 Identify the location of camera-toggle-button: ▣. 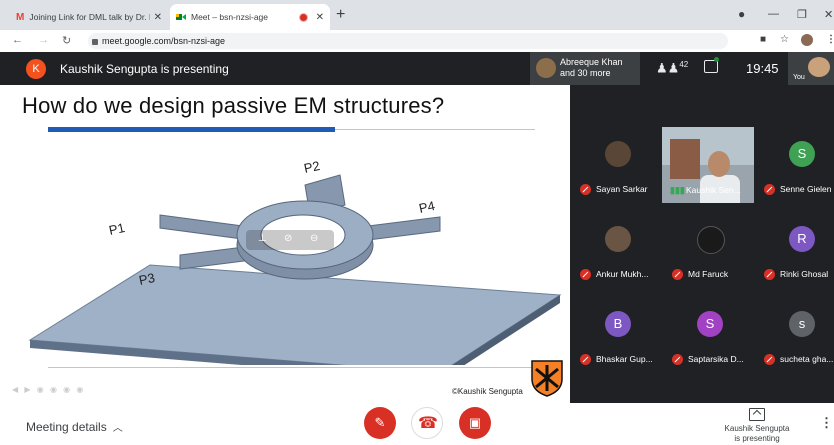
(475, 423).